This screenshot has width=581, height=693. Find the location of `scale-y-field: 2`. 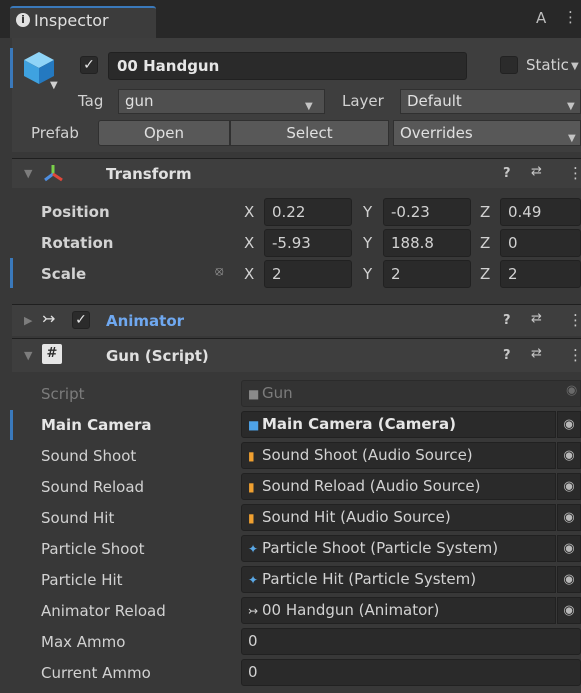

scale-y-field: 2 is located at coordinates (427, 274).